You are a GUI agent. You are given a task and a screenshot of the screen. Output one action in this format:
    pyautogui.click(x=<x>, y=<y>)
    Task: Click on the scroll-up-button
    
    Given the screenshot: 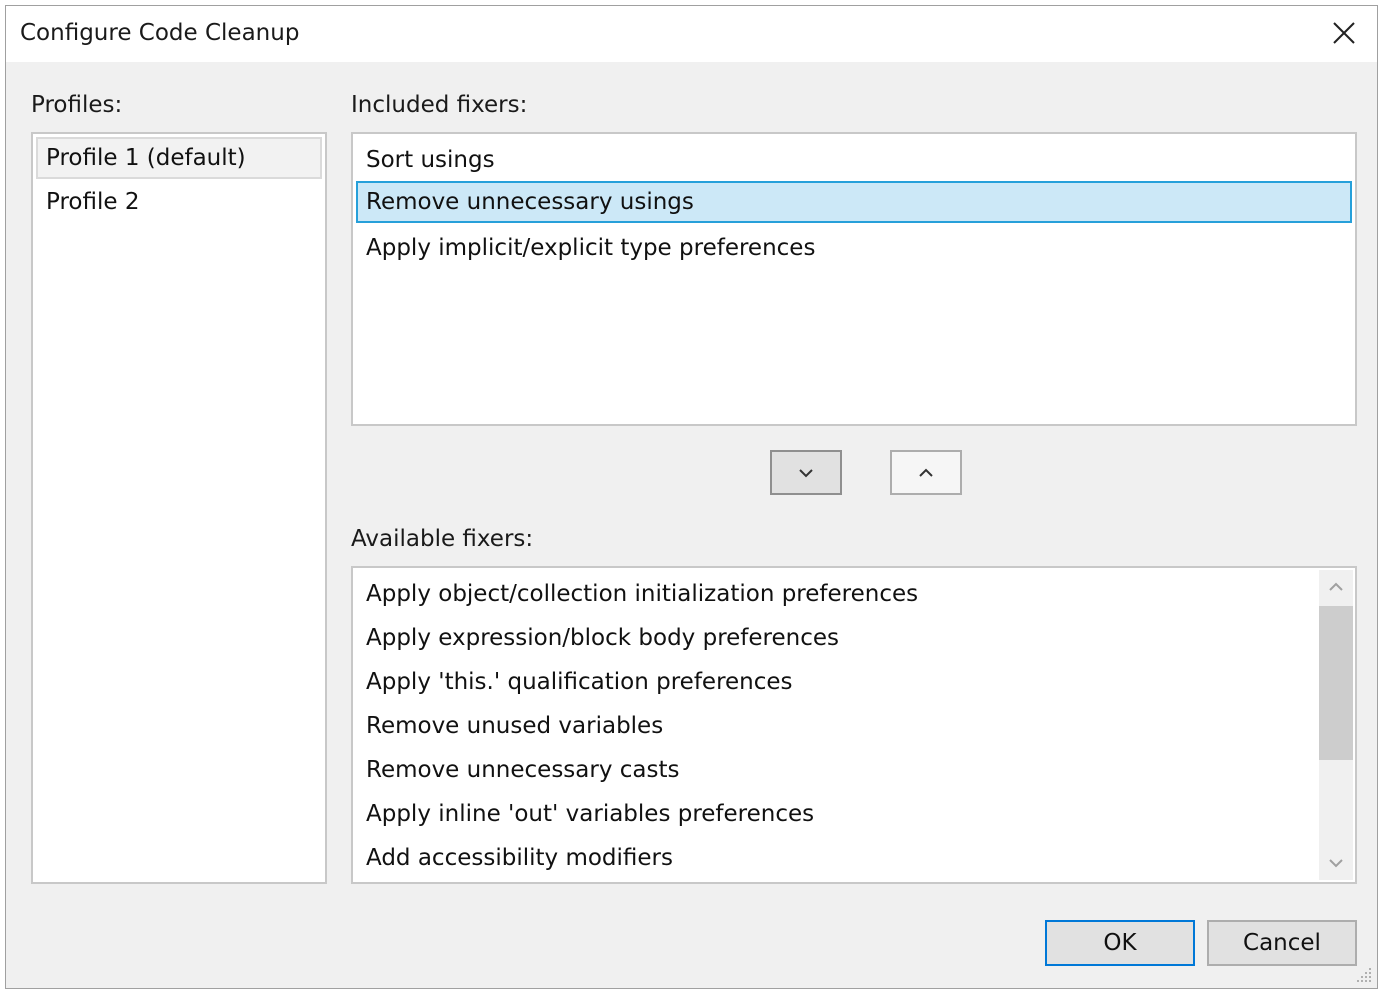 What is the action you would take?
    pyautogui.click(x=1336, y=587)
    